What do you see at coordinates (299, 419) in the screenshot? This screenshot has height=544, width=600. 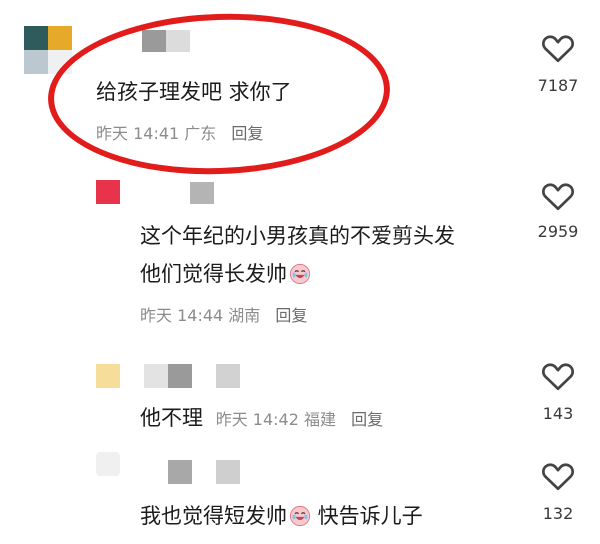 I see `comment-meta: 昨天 14:42 福建 回复` at bounding box center [299, 419].